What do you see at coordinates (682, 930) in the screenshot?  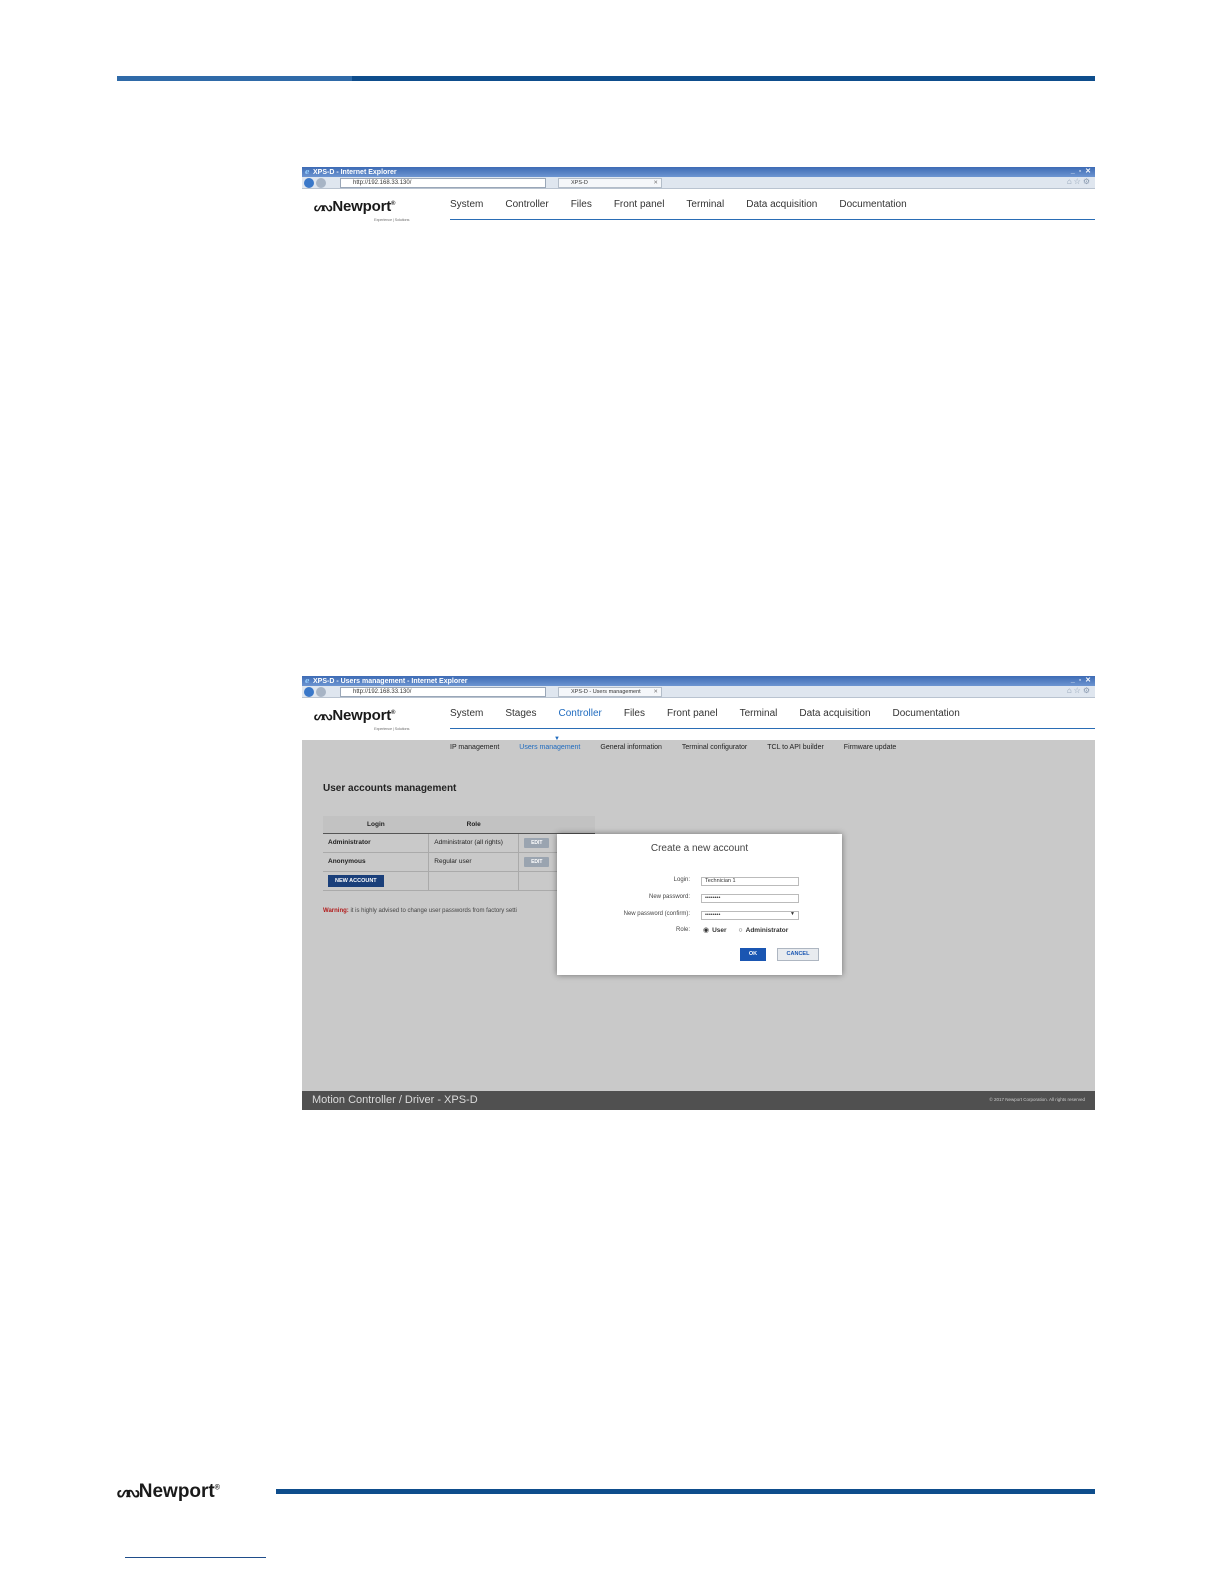 I see `role-label: Role:` at bounding box center [682, 930].